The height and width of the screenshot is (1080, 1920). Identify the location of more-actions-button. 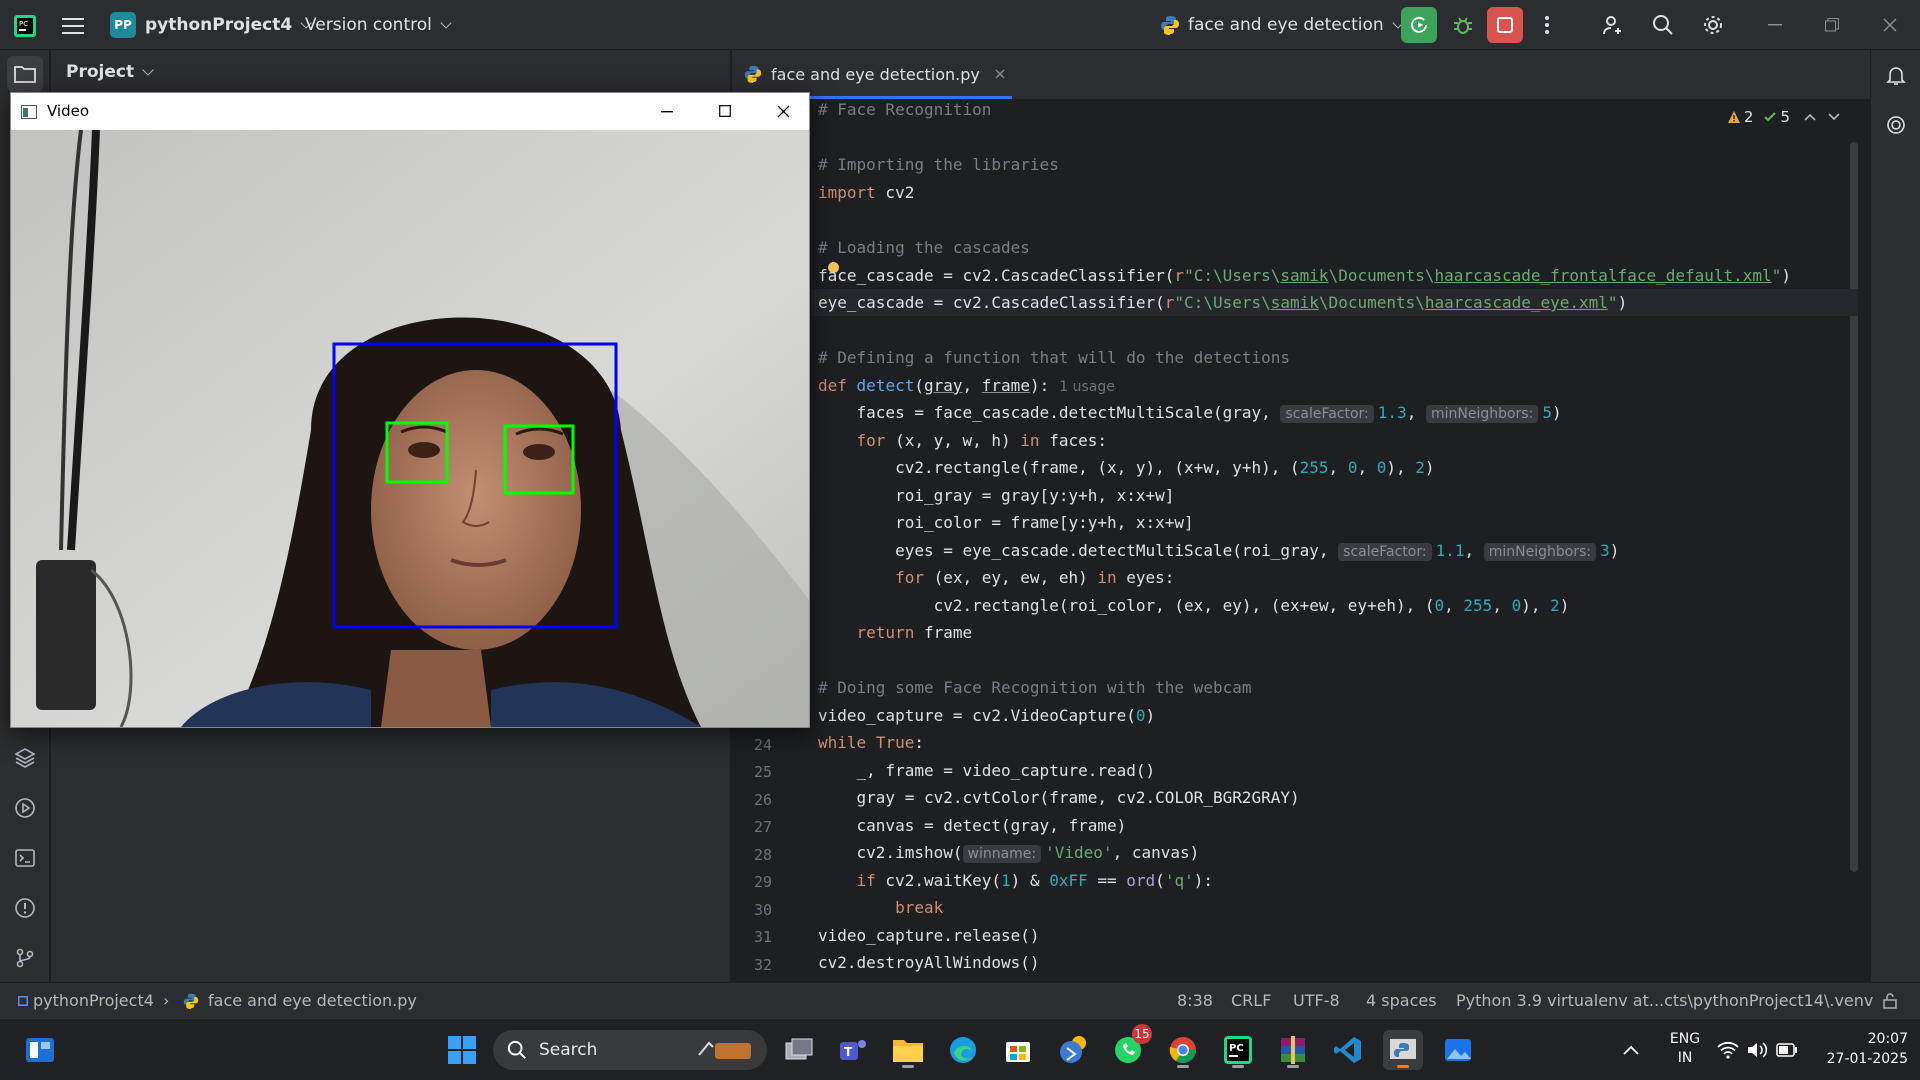
(1547, 25).